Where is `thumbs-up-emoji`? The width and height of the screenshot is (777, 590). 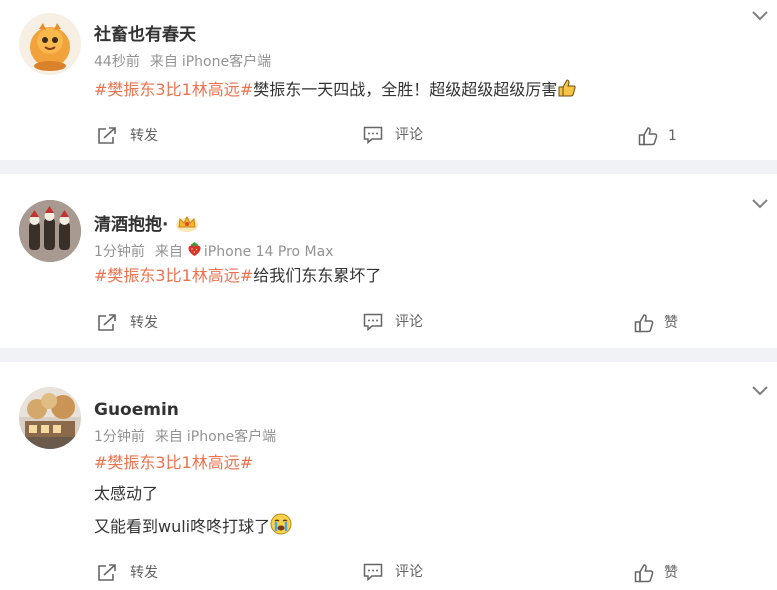 thumbs-up-emoji is located at coordinates (567, 91).